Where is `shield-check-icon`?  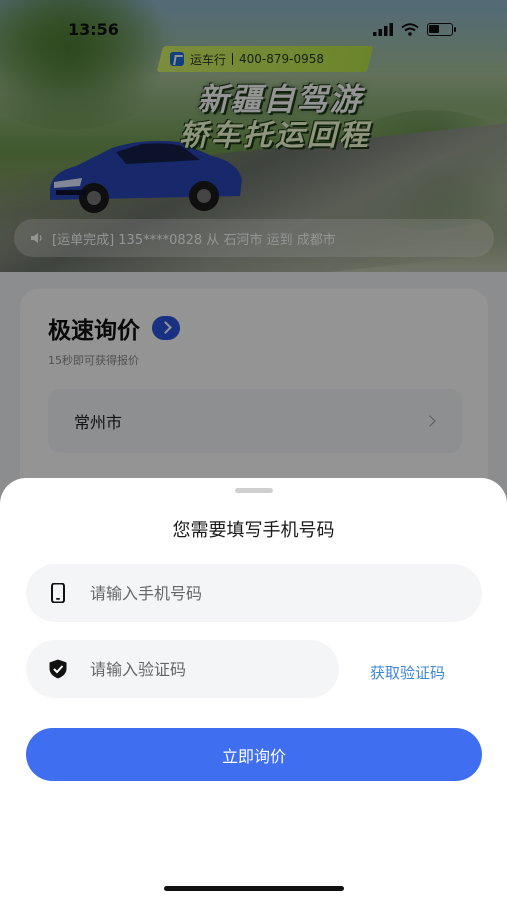 shield-check-icon is located at coordinates (58, 669).